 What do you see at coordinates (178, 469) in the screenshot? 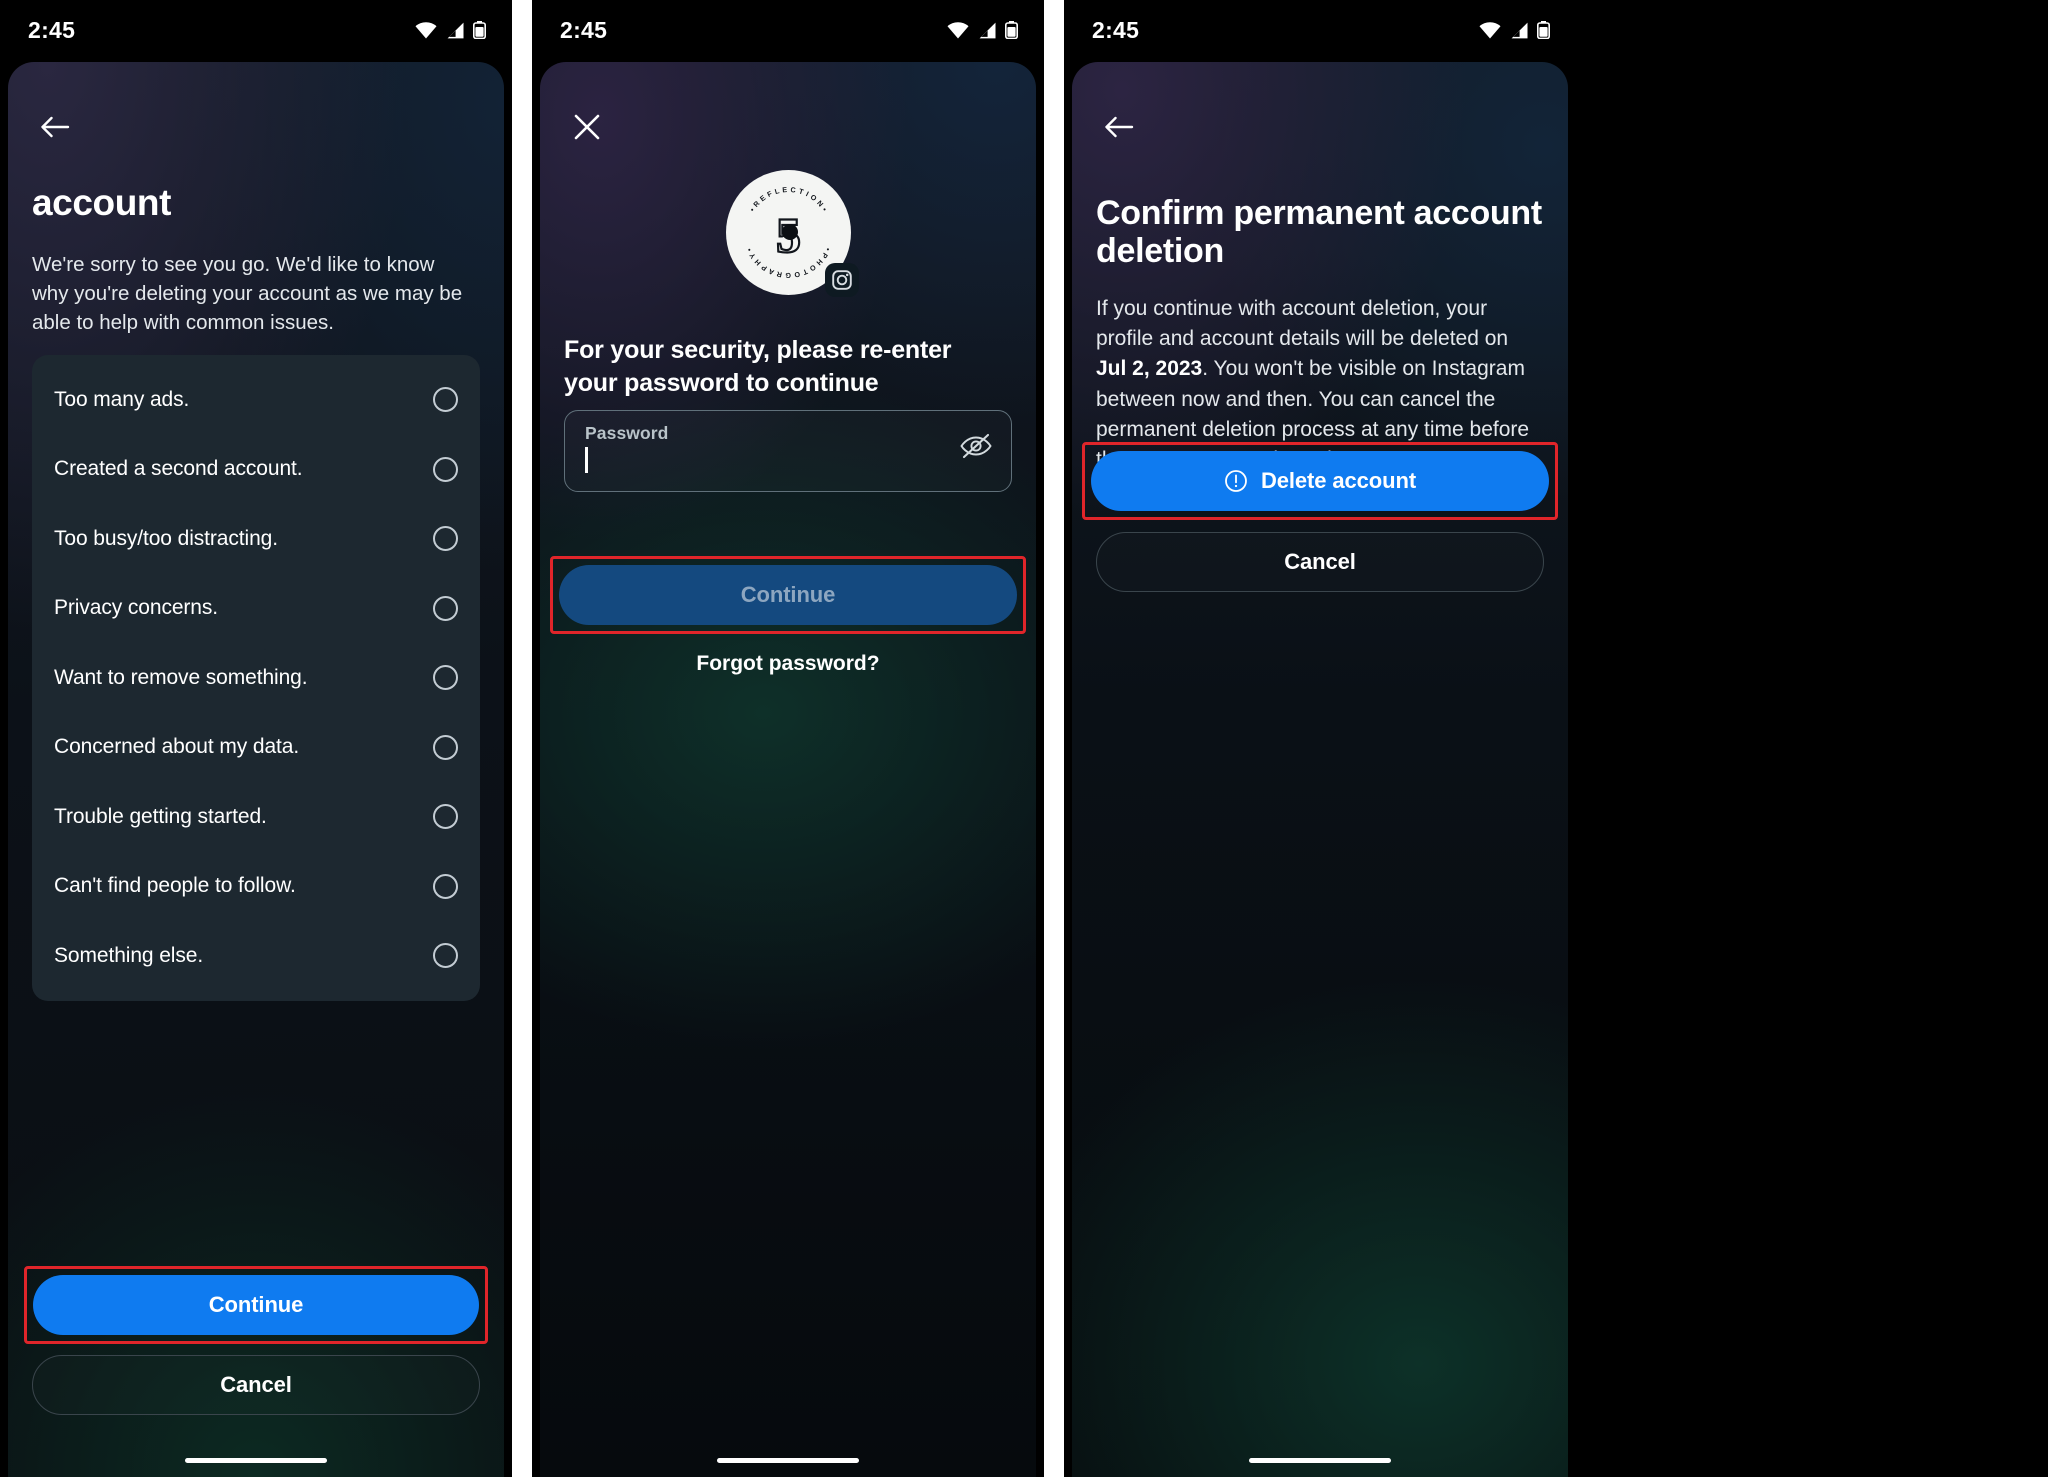
I see `reason-label: Created a second account.` at bounding box center [178, 469].